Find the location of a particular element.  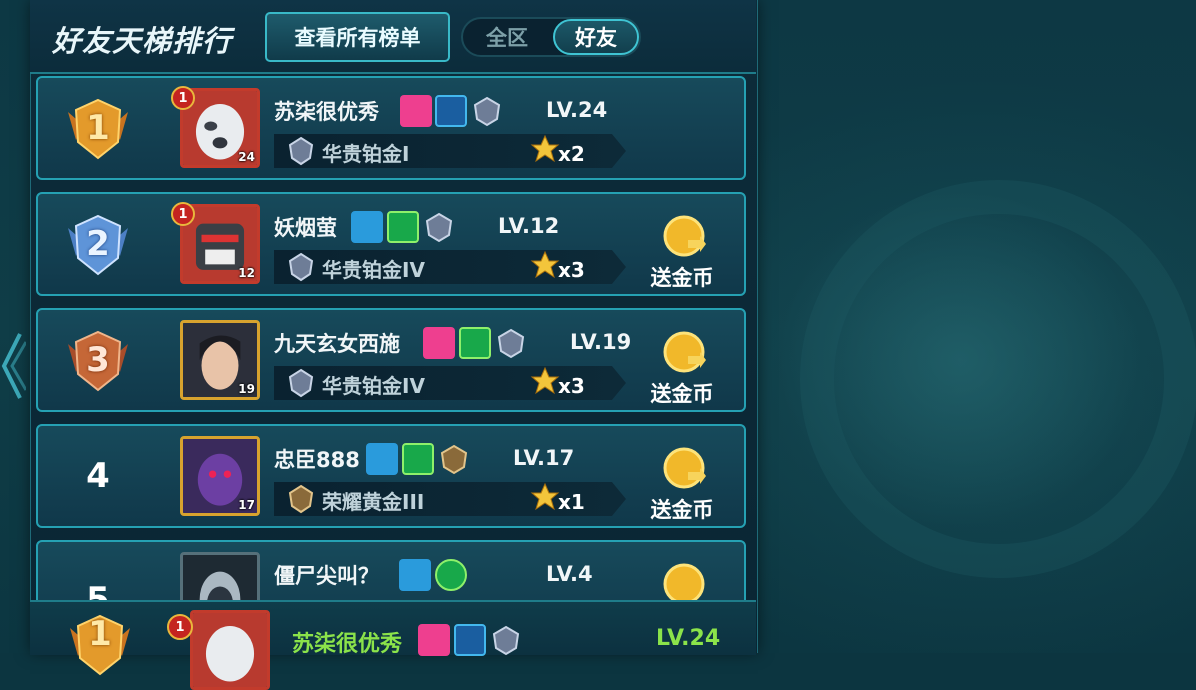

player-name: 妖烟萤 is located at coordinates (305, 228).